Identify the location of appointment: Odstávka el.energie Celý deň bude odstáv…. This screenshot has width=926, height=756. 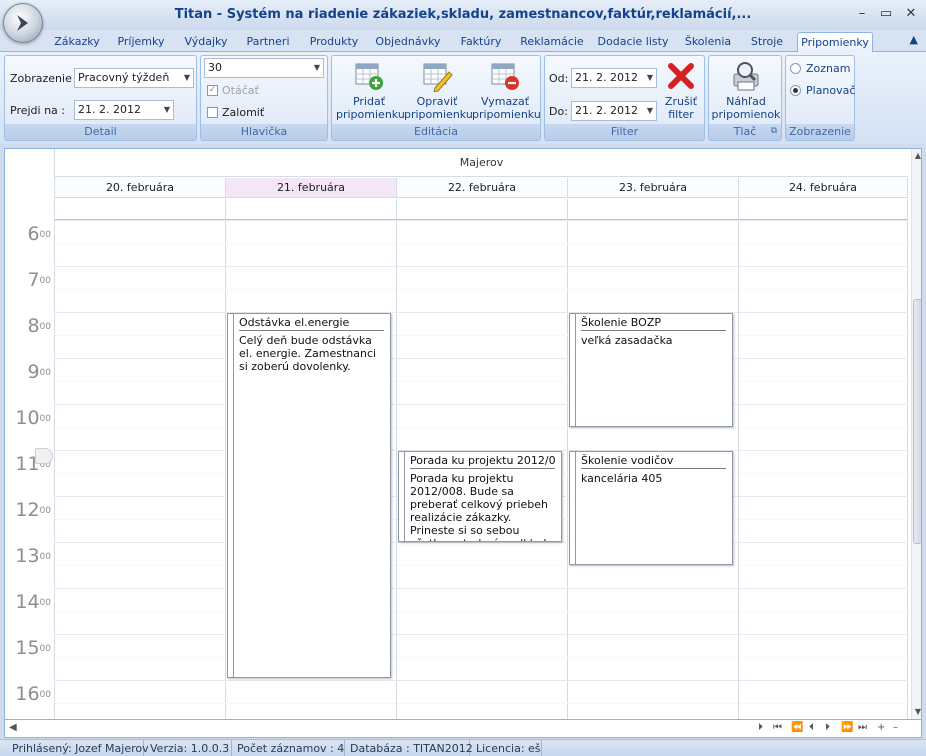
(309, 495).